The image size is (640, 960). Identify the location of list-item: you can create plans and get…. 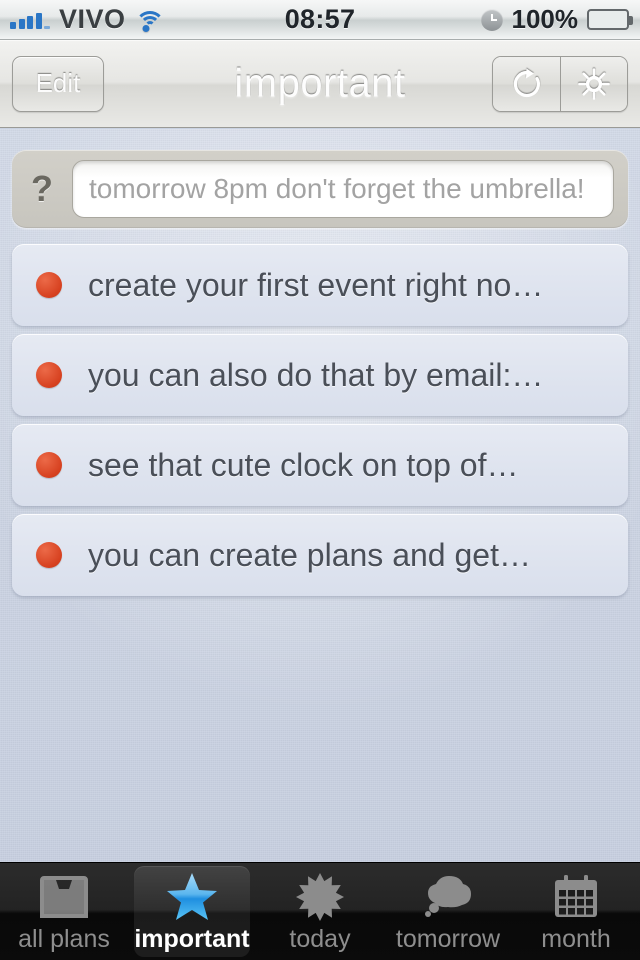
(320, 555).